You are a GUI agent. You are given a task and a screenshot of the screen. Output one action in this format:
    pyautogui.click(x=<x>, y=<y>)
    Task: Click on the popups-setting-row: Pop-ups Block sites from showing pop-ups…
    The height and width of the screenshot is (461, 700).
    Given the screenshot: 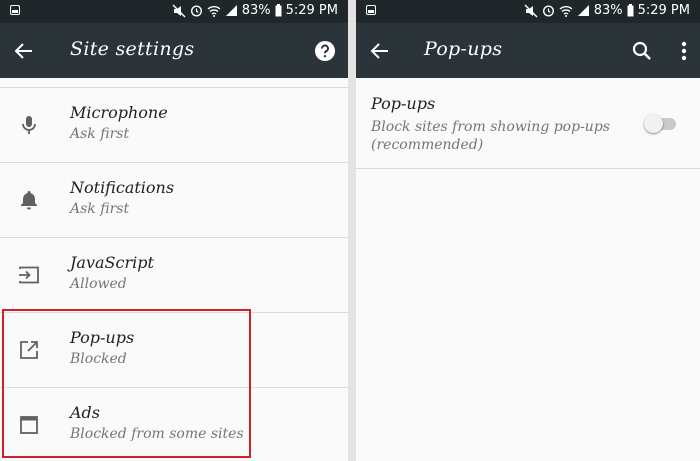 What is the action you would take?
    pyautogui.click(x=528, y=123)
    